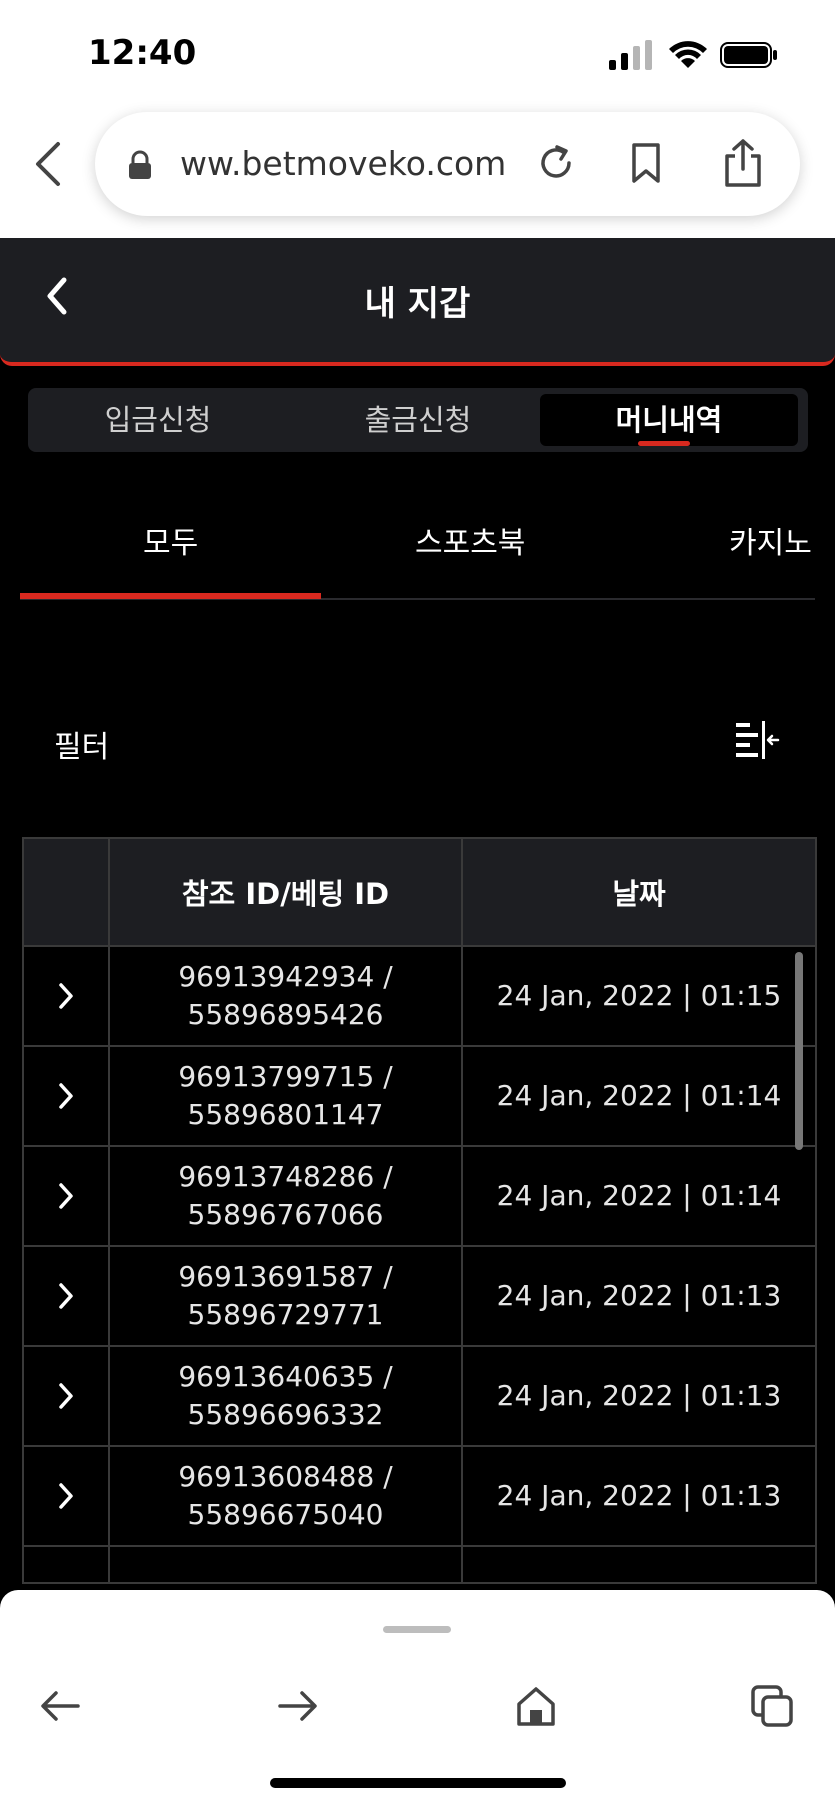 The image size is (835, 1807). I want to click on ref-id-cell: 96913608488 / 55896675040, so click(286, 1496).